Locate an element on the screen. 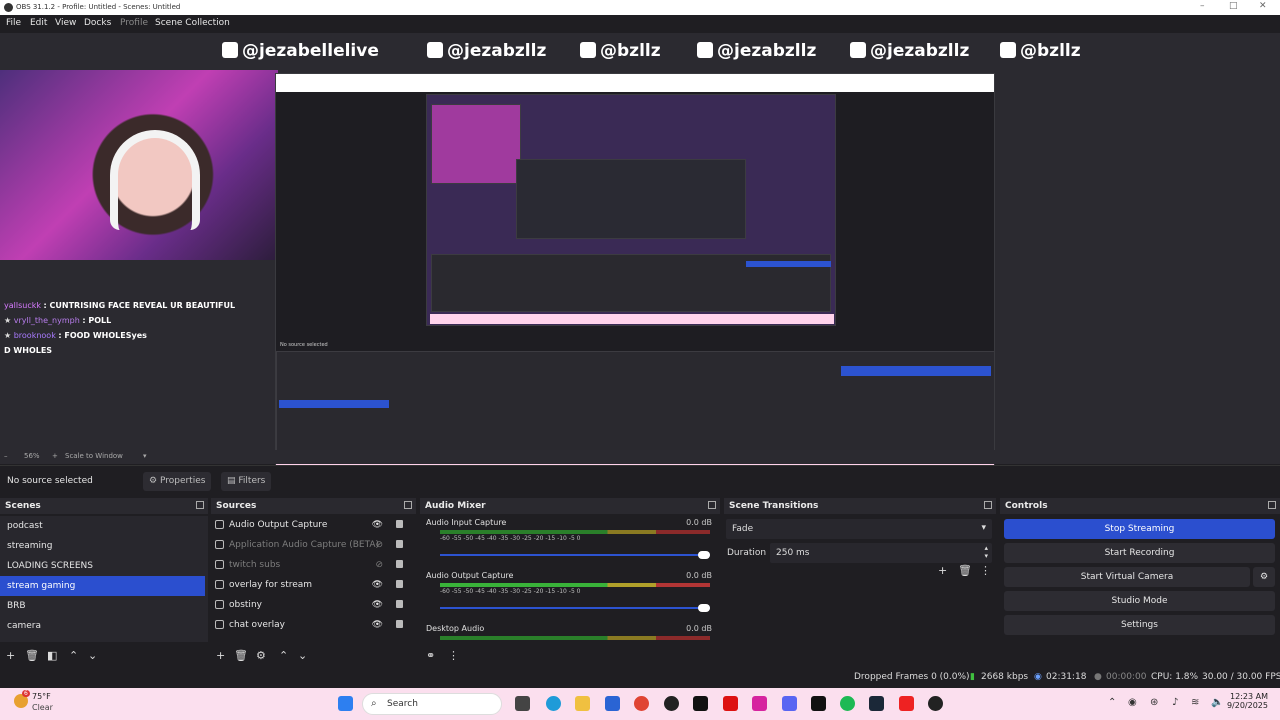  sources-title: Sources is located at coordinates (236, 506).